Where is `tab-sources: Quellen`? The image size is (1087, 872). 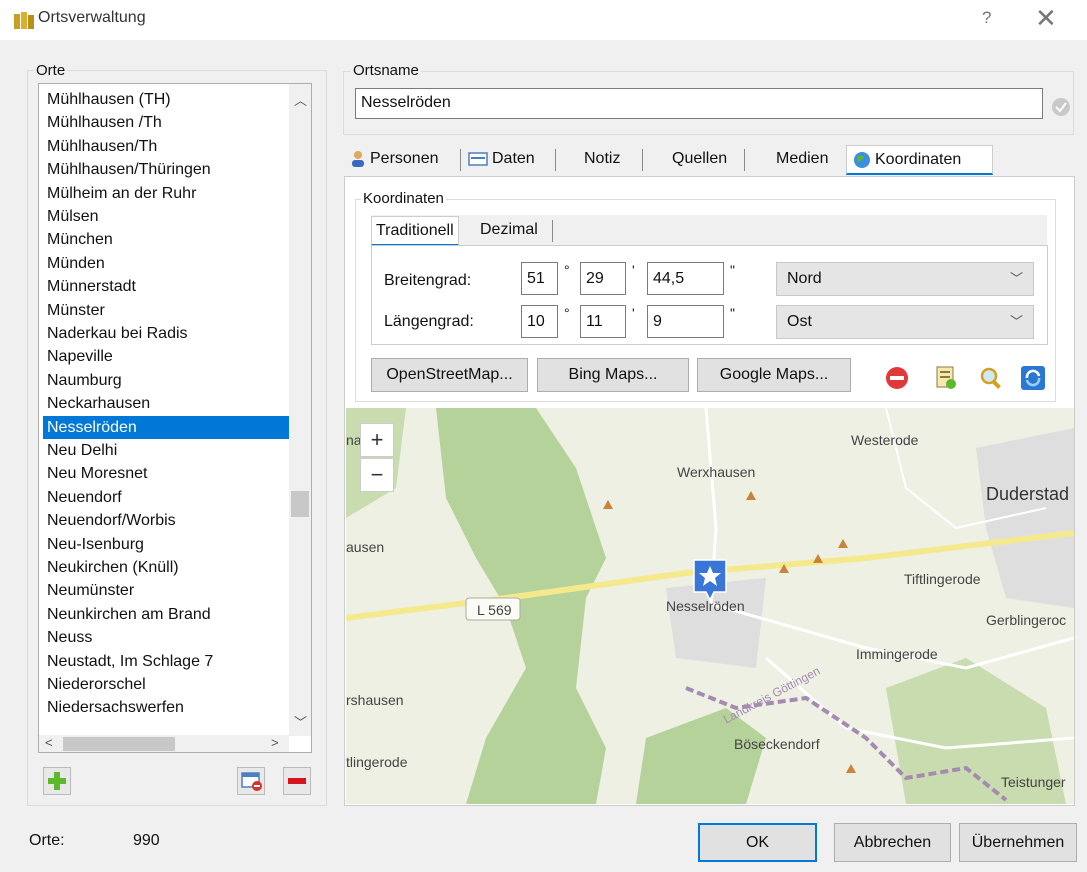 tab-sources: Quellen is located at coordinates (699, 160).